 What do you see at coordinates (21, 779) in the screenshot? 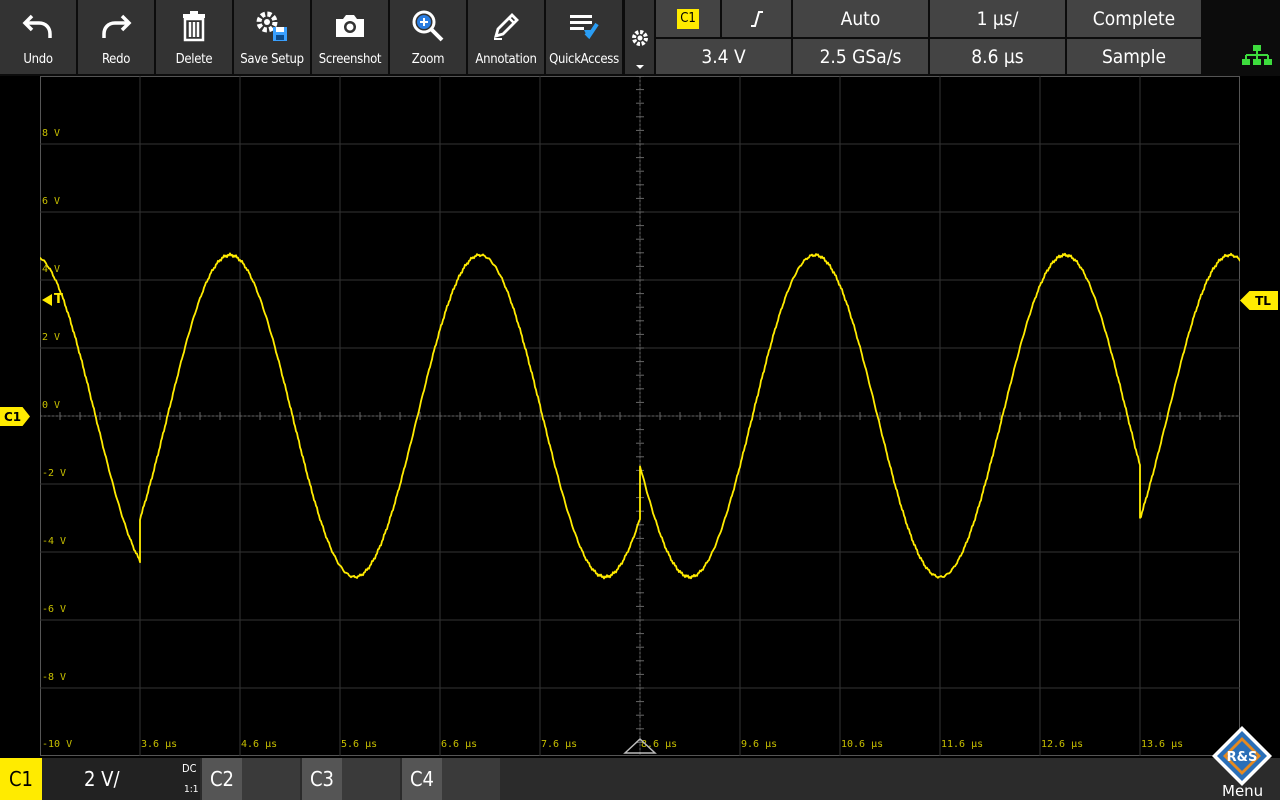
I see `c1-tab: C1` at bounding box center [21, 779].